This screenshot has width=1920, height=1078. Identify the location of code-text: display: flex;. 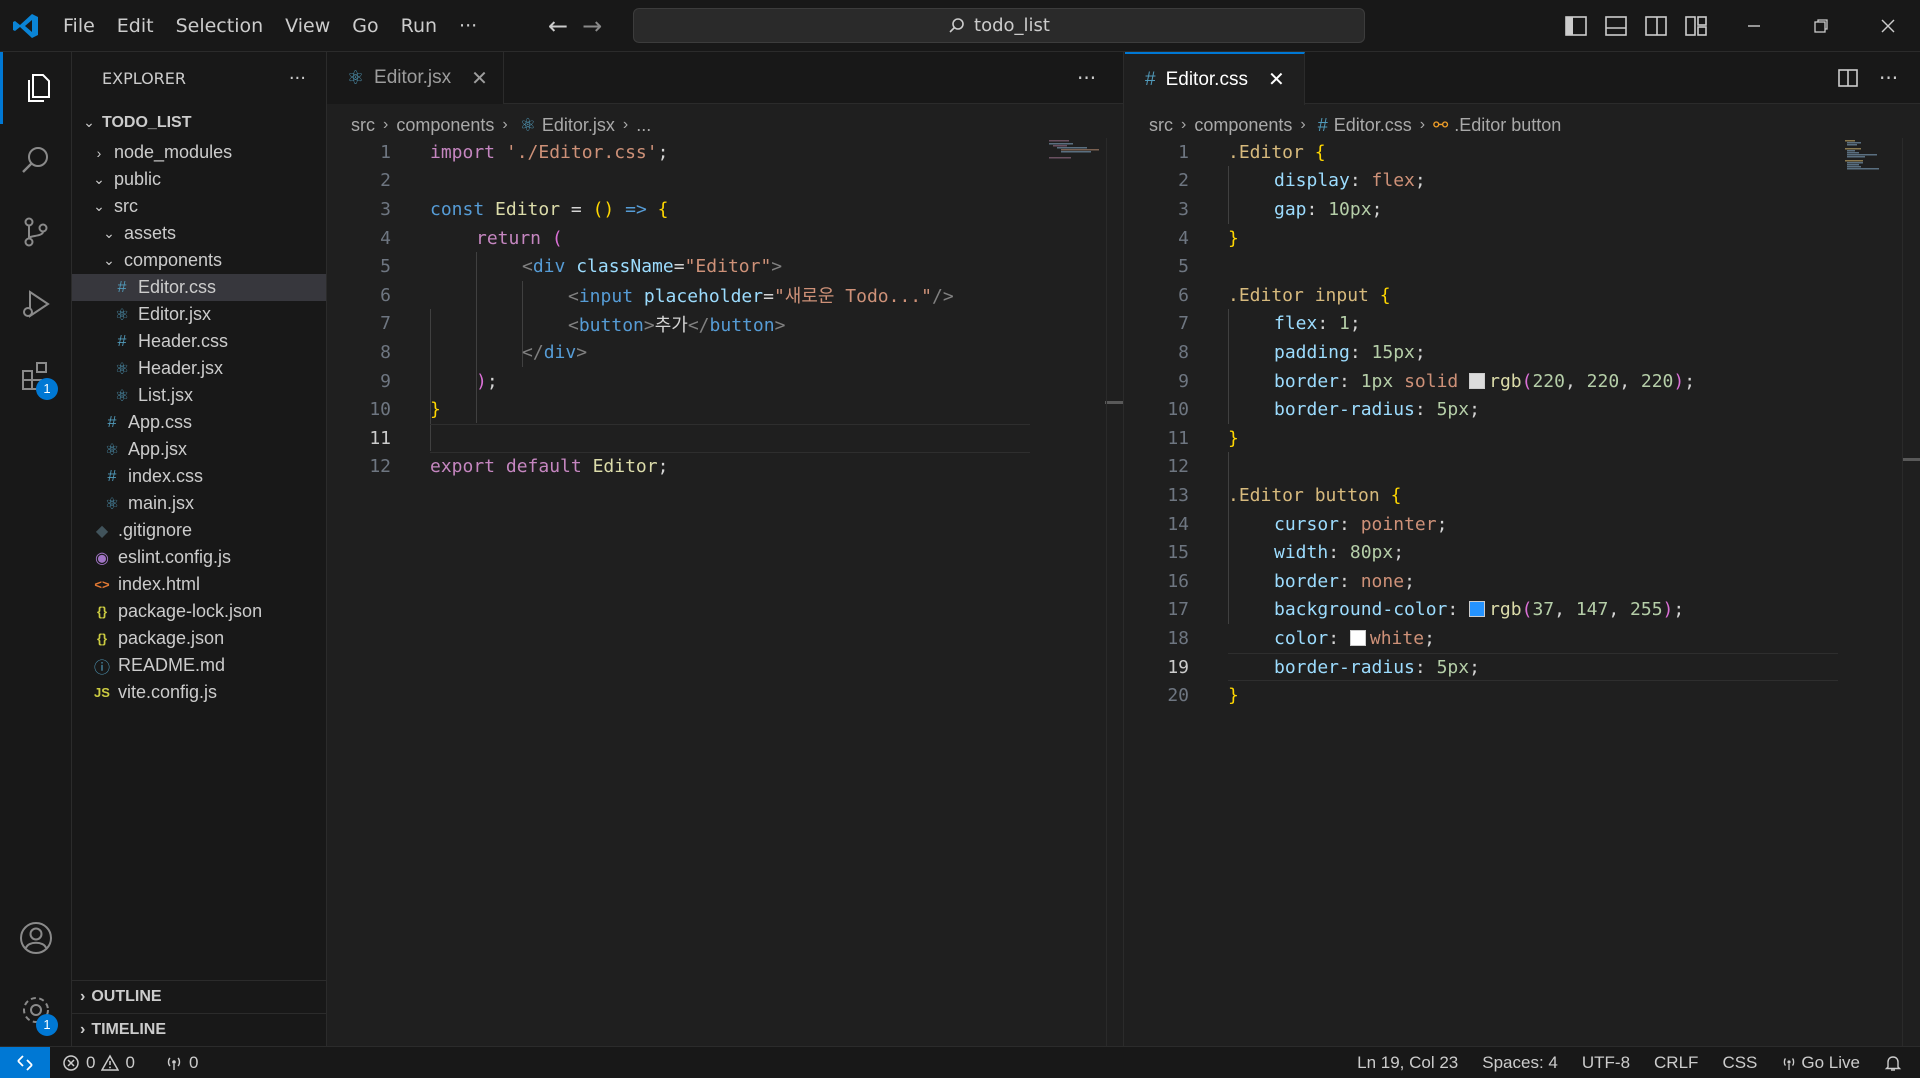
(1350, 181).